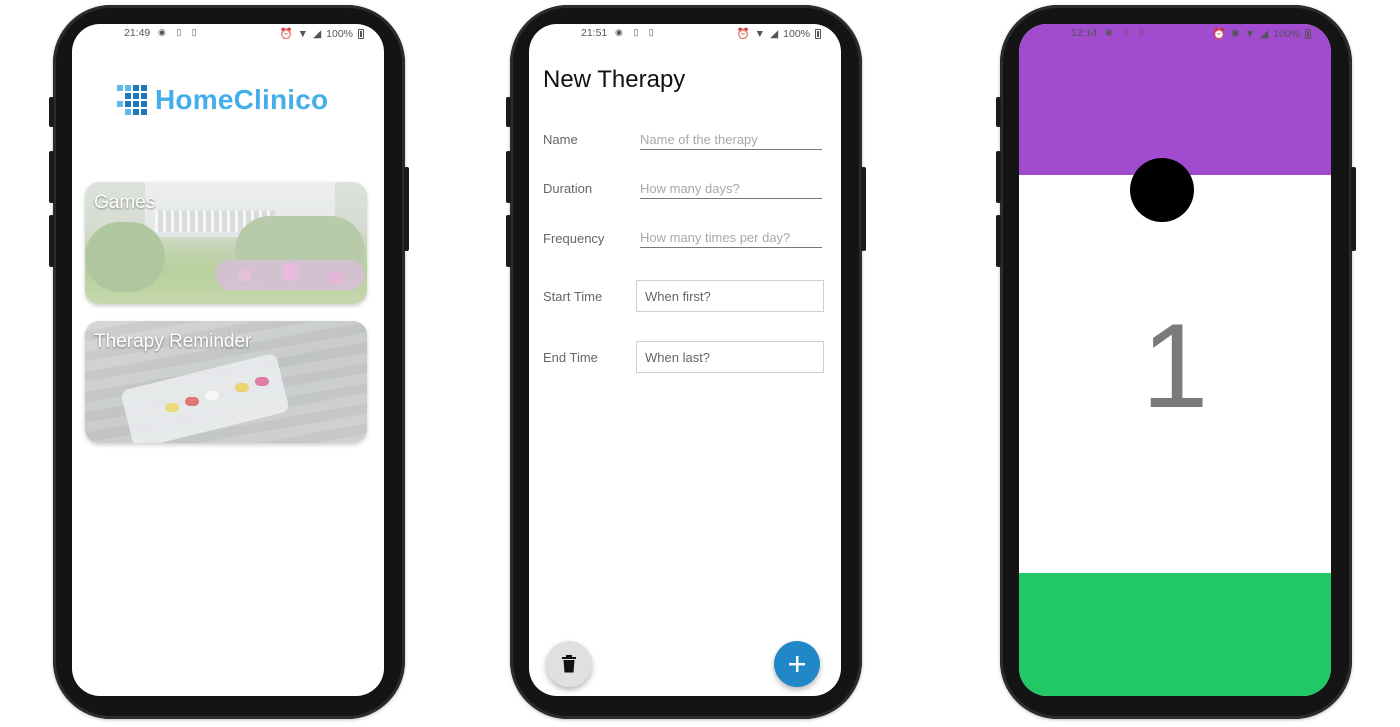  What do you see at coordinates (614, 79) in the screenshot?
I see `page-title: New Therapy` at bounding box center [614, 79].